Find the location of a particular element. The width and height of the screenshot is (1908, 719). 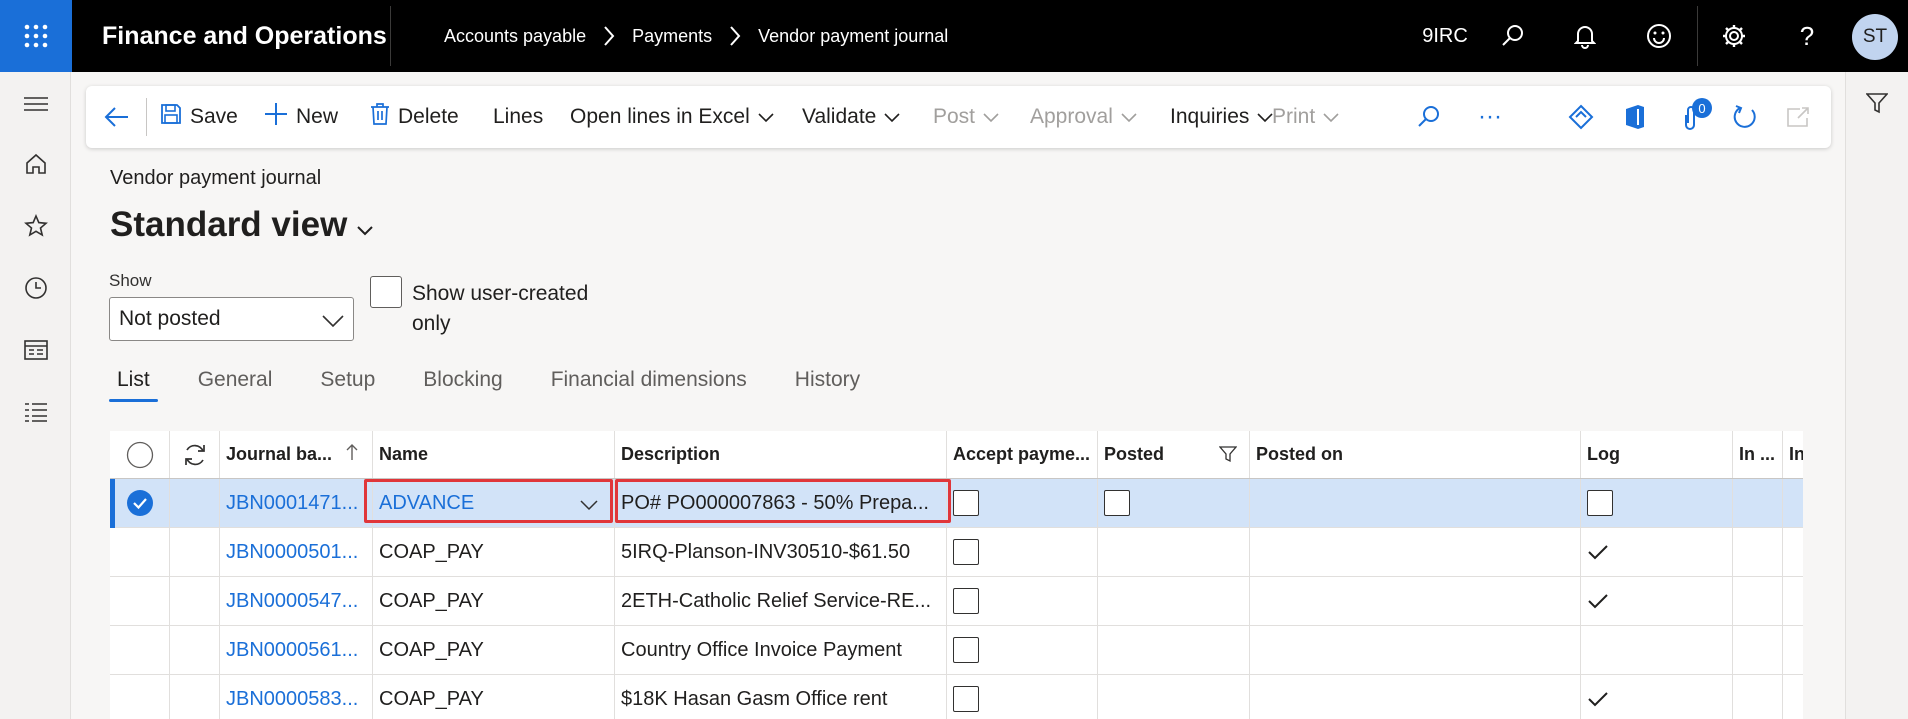

chevron-down-icon is located at coordinates (365, 225).